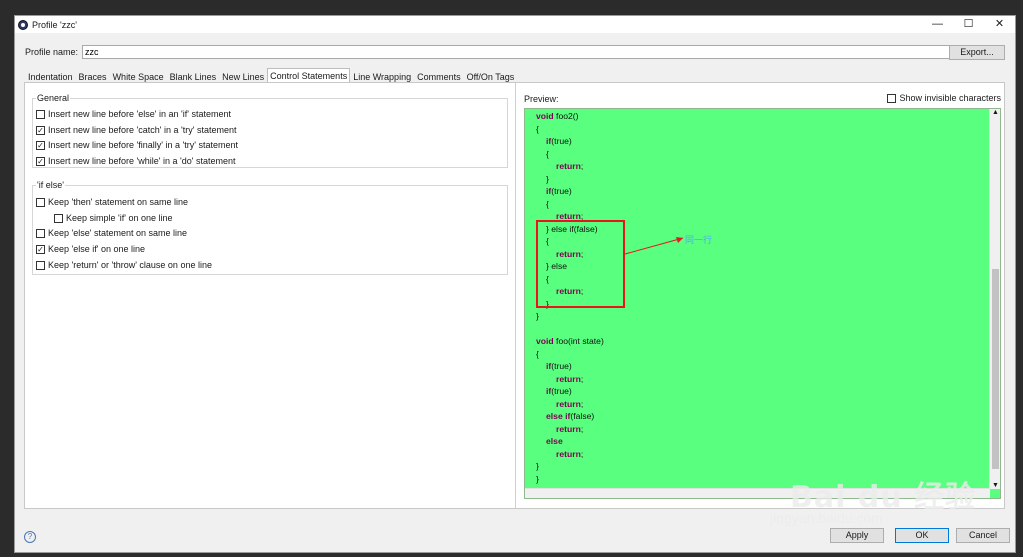  I want to click on code-line: else, so click(554, 441).